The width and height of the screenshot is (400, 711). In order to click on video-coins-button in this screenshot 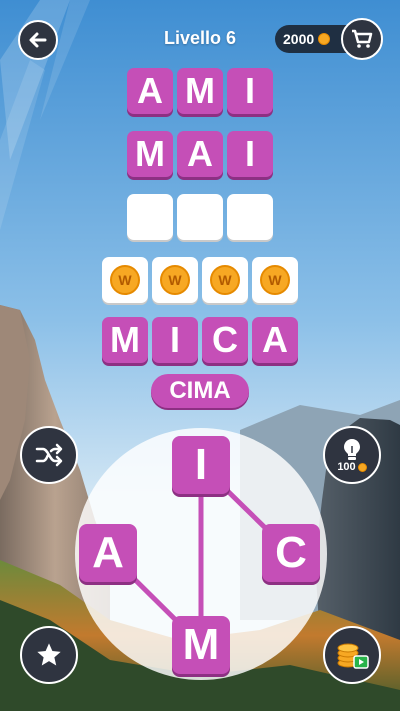, I will do `click(352, 655)`.